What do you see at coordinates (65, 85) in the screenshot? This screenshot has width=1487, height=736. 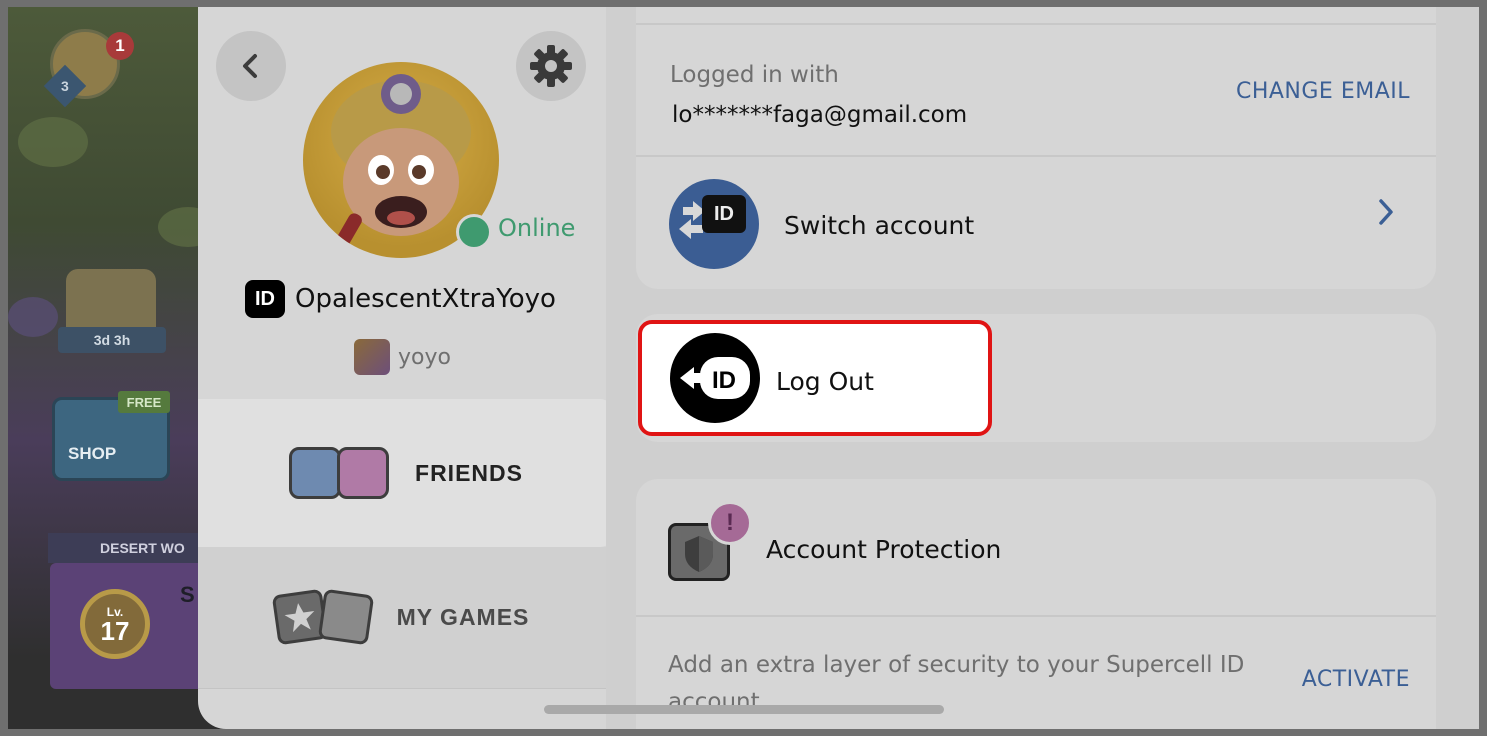 I see `hero-level-text: 3` at bounding box center [65, 85].